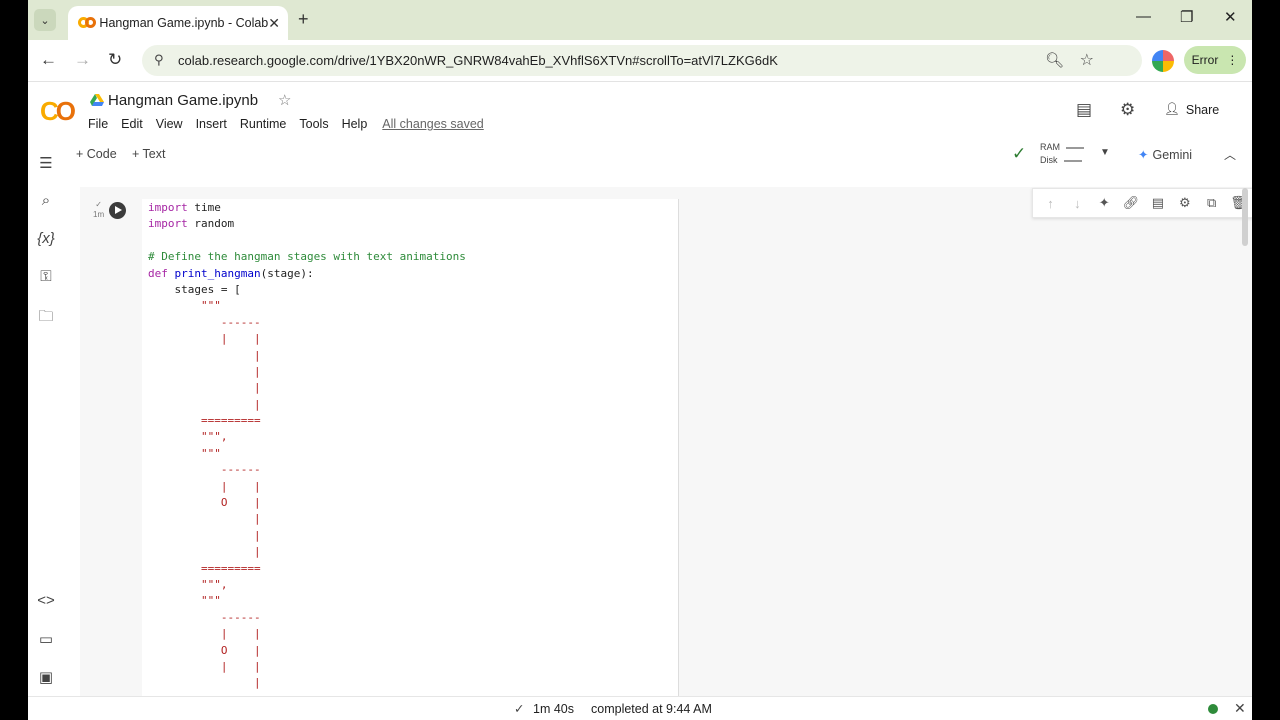 The image size is (1280, 720). Describe the element at coordinates (1131, 203) in the screenshot. I see `link-icon: 🔗︎` at that location.